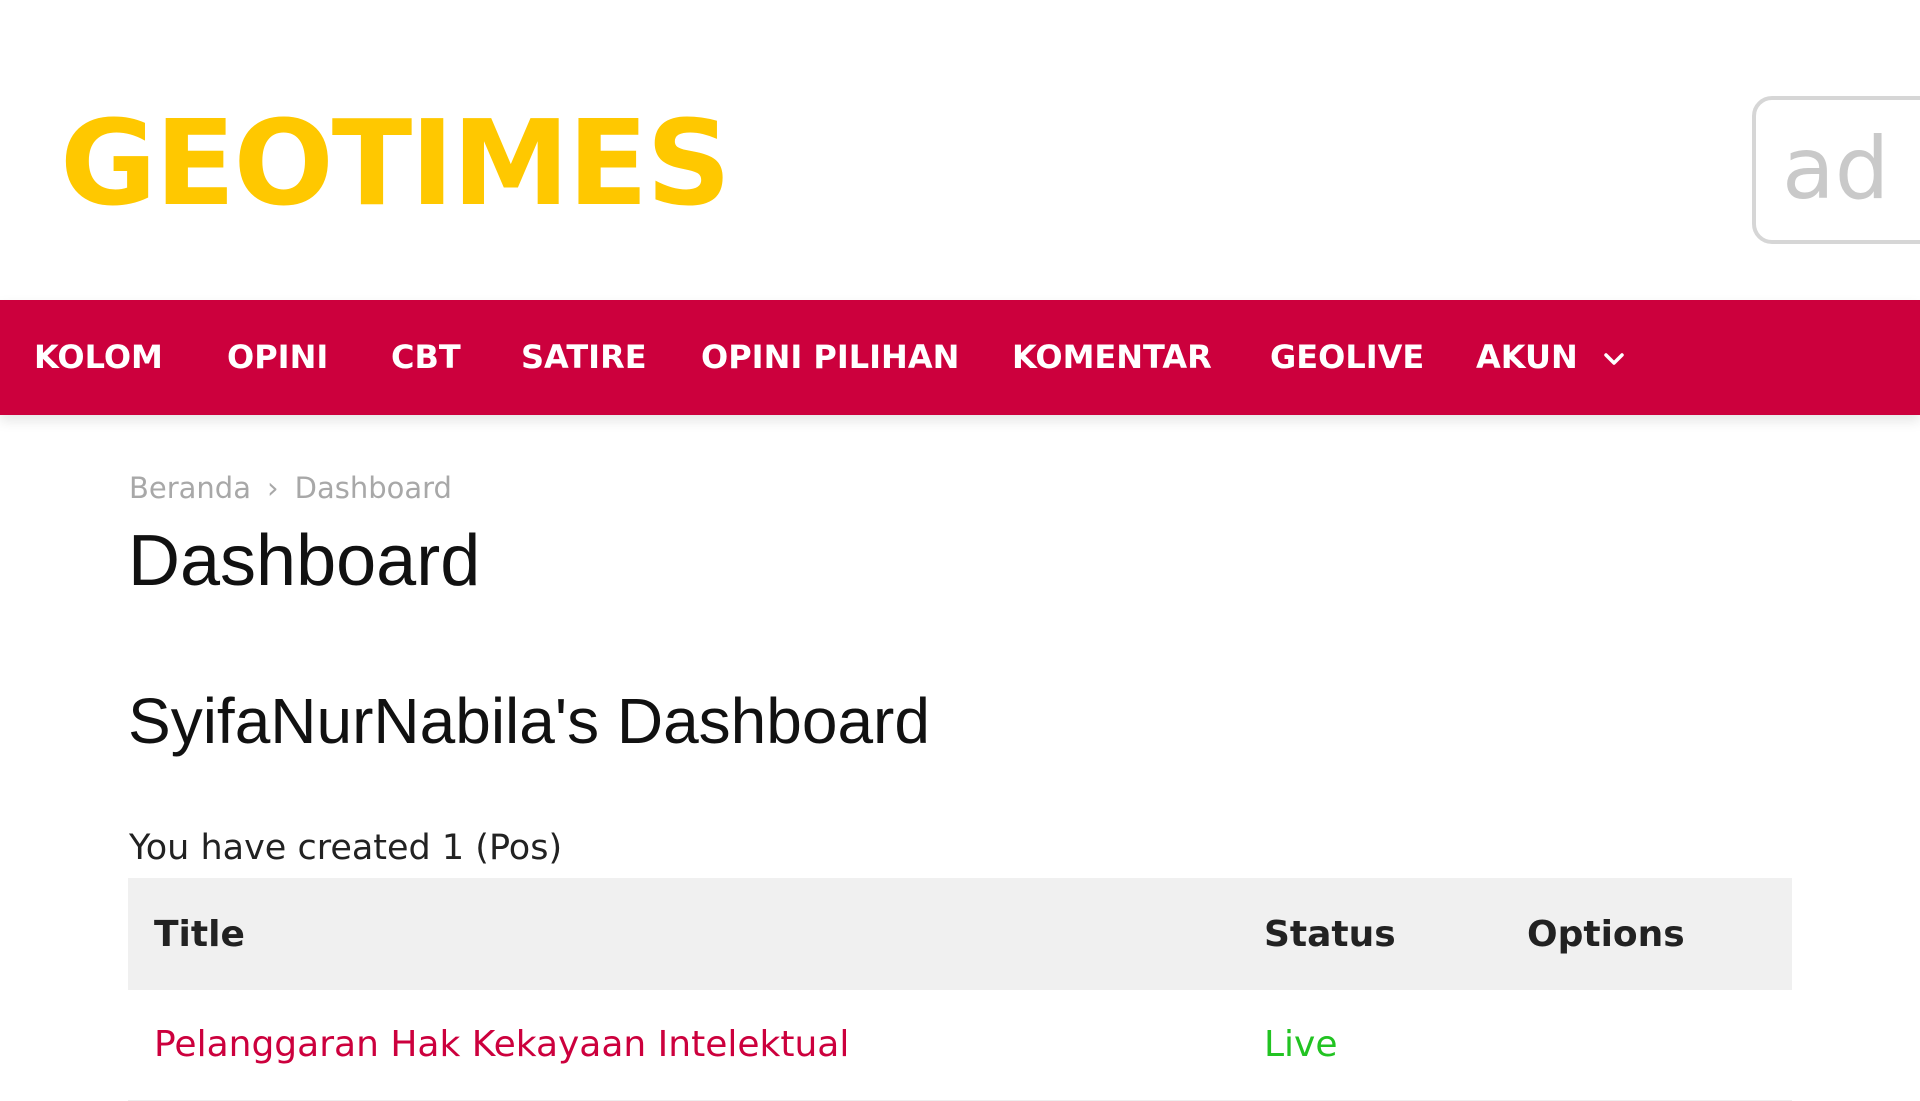  Describe the element at coordinates (1369, 1045) in the screenshot. I see `cell-status: Live` at that location.